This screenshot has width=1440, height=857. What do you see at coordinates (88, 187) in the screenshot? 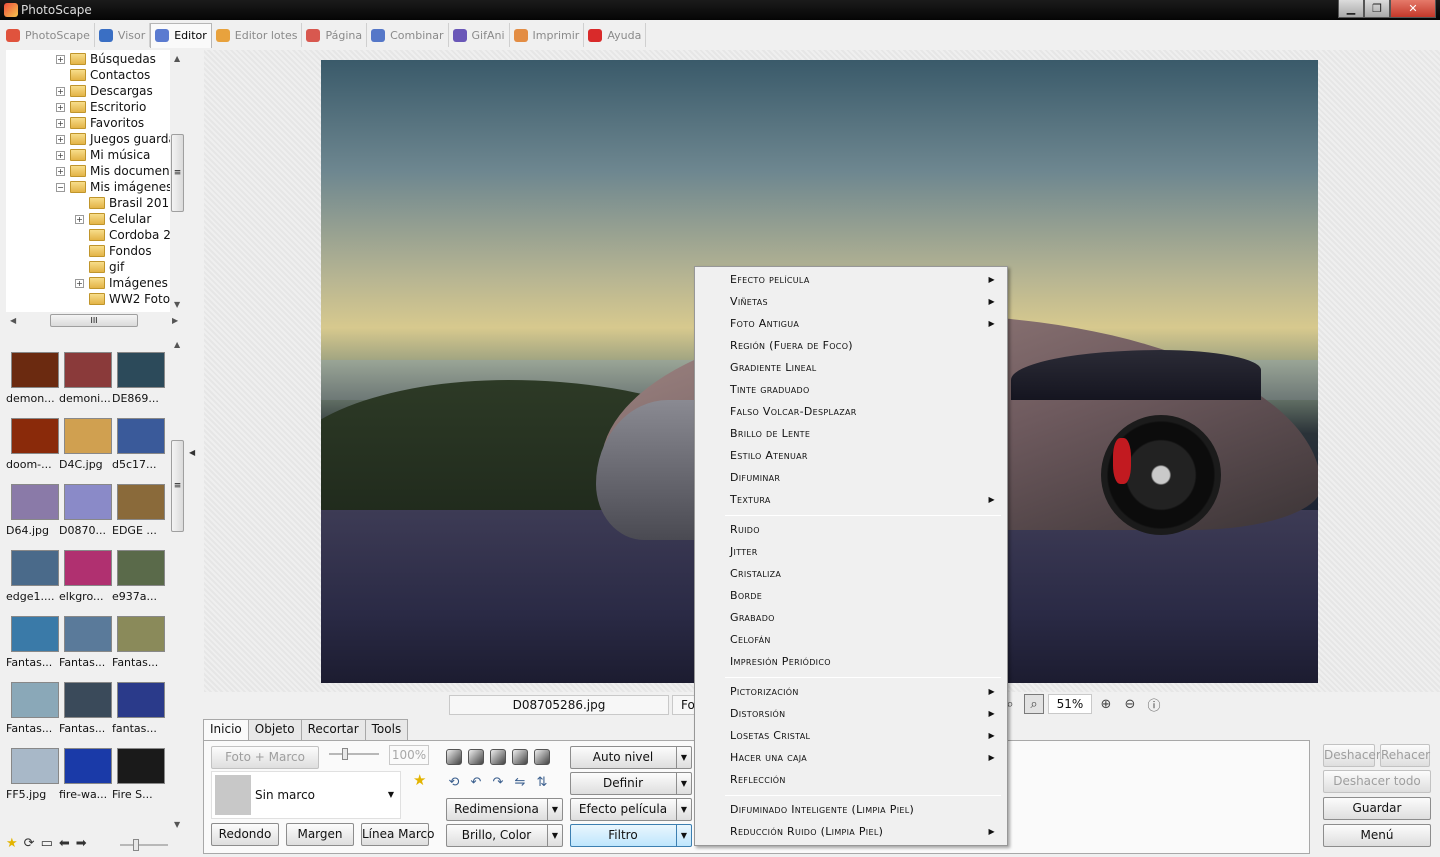
I see `tree-item: − Mis imágenes` at bounding box center [88, 187].